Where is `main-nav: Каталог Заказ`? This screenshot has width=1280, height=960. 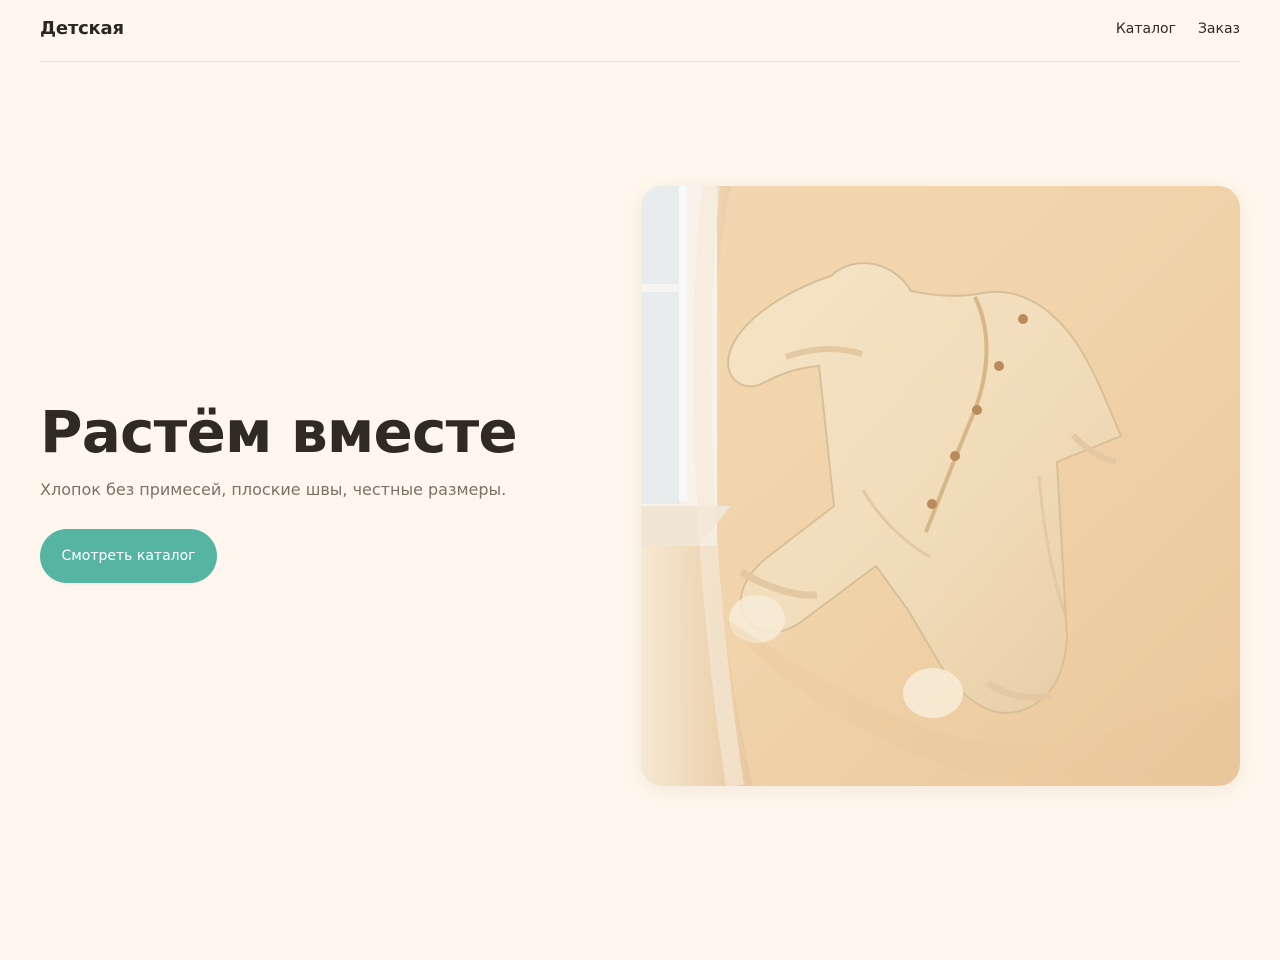 main-nav: Каталог Заказ is located at coordinates (1178, 29).